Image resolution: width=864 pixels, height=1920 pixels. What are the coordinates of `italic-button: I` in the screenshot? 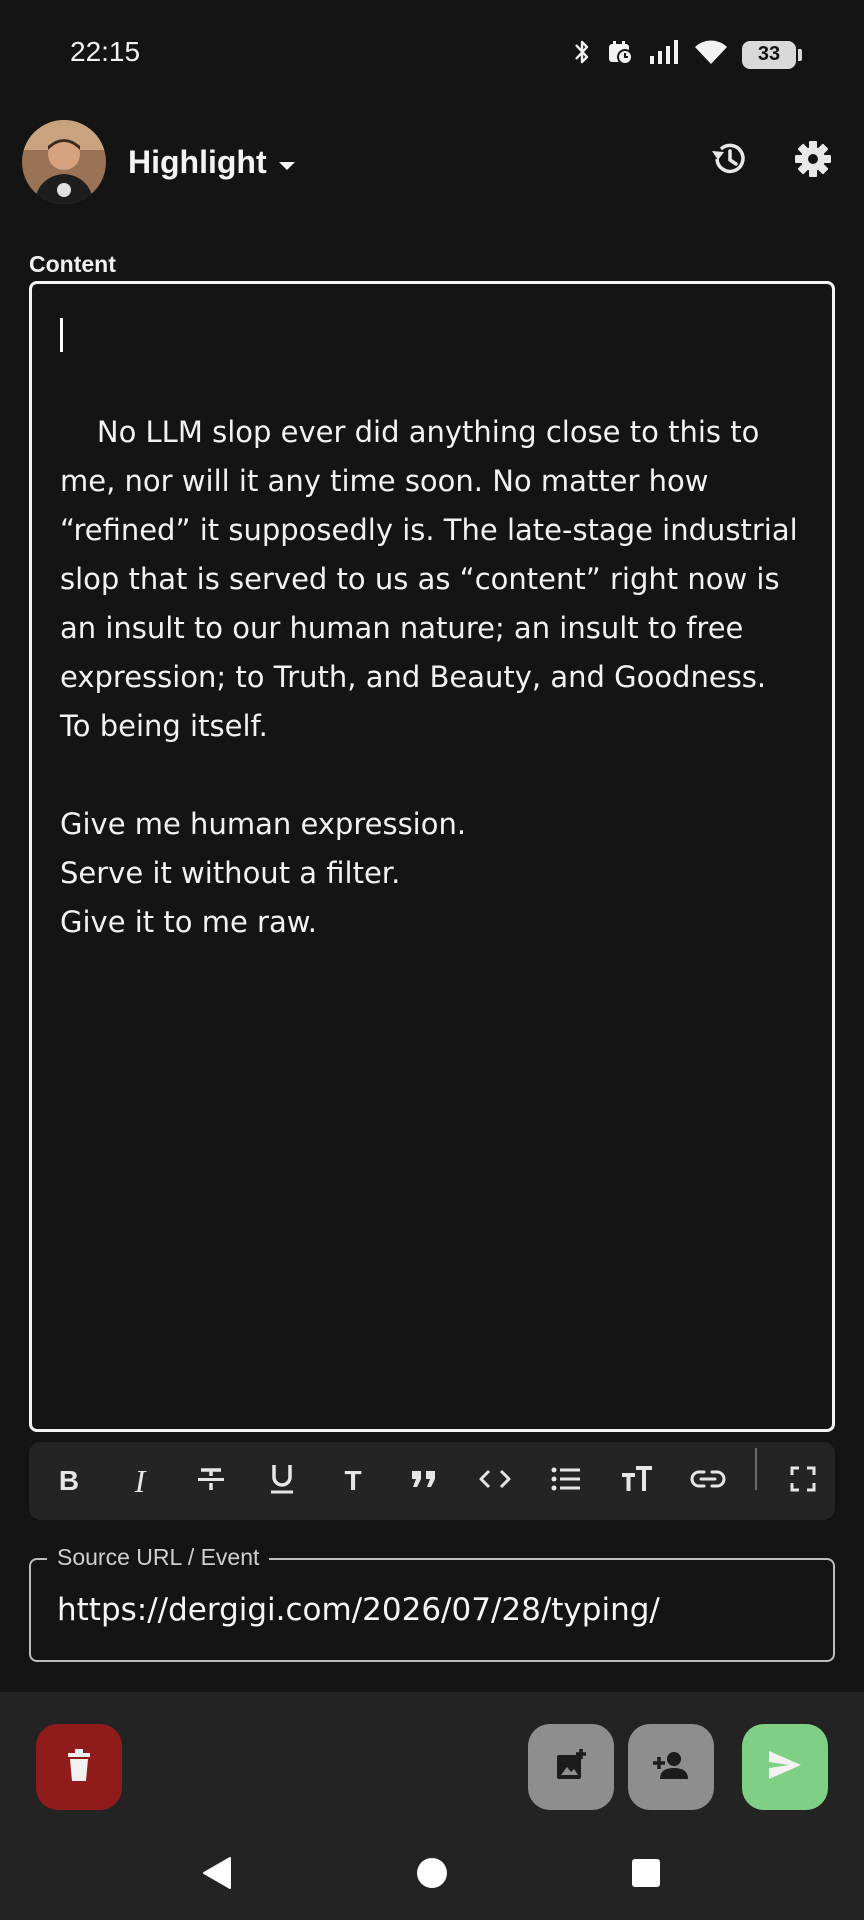 It's located at (140, 1481).